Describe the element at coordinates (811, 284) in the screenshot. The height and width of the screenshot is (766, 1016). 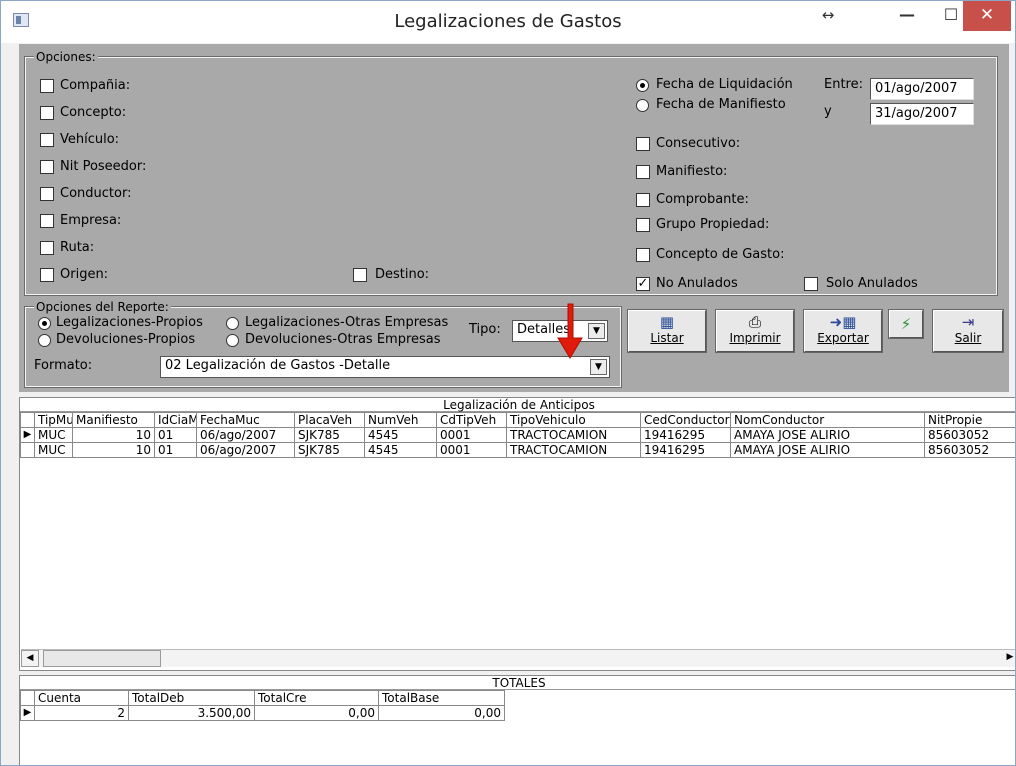
I see `solo-anulados-checkbox` at that location.